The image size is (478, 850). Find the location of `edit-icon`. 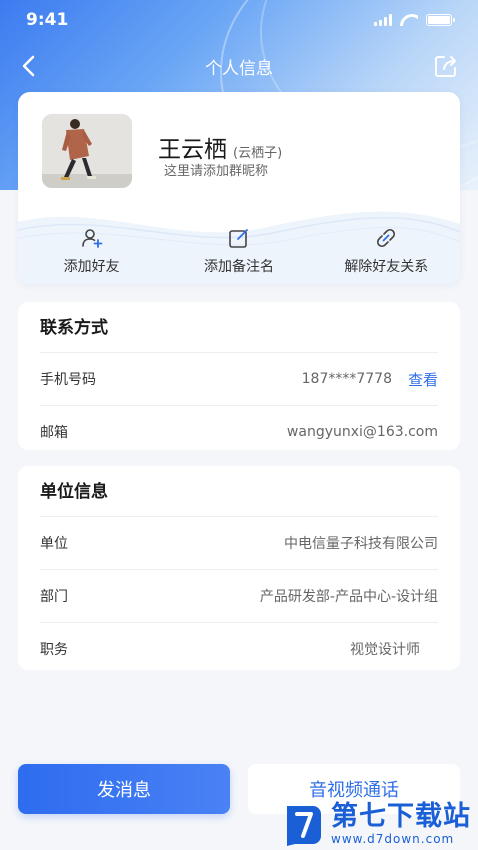

edit-icon is located at coordinates (238, 238).